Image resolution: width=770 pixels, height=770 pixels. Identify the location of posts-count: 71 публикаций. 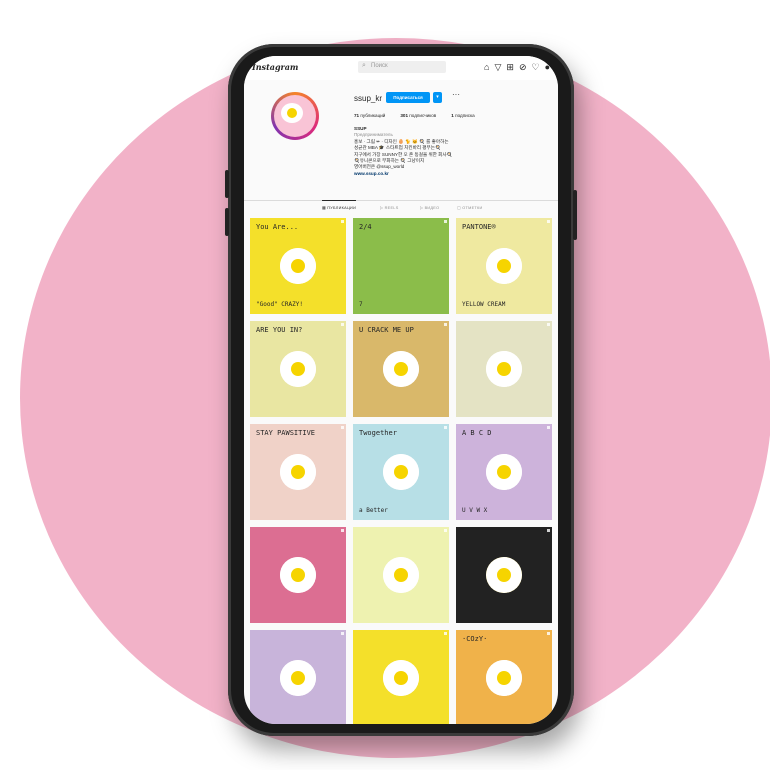
(370, 115).